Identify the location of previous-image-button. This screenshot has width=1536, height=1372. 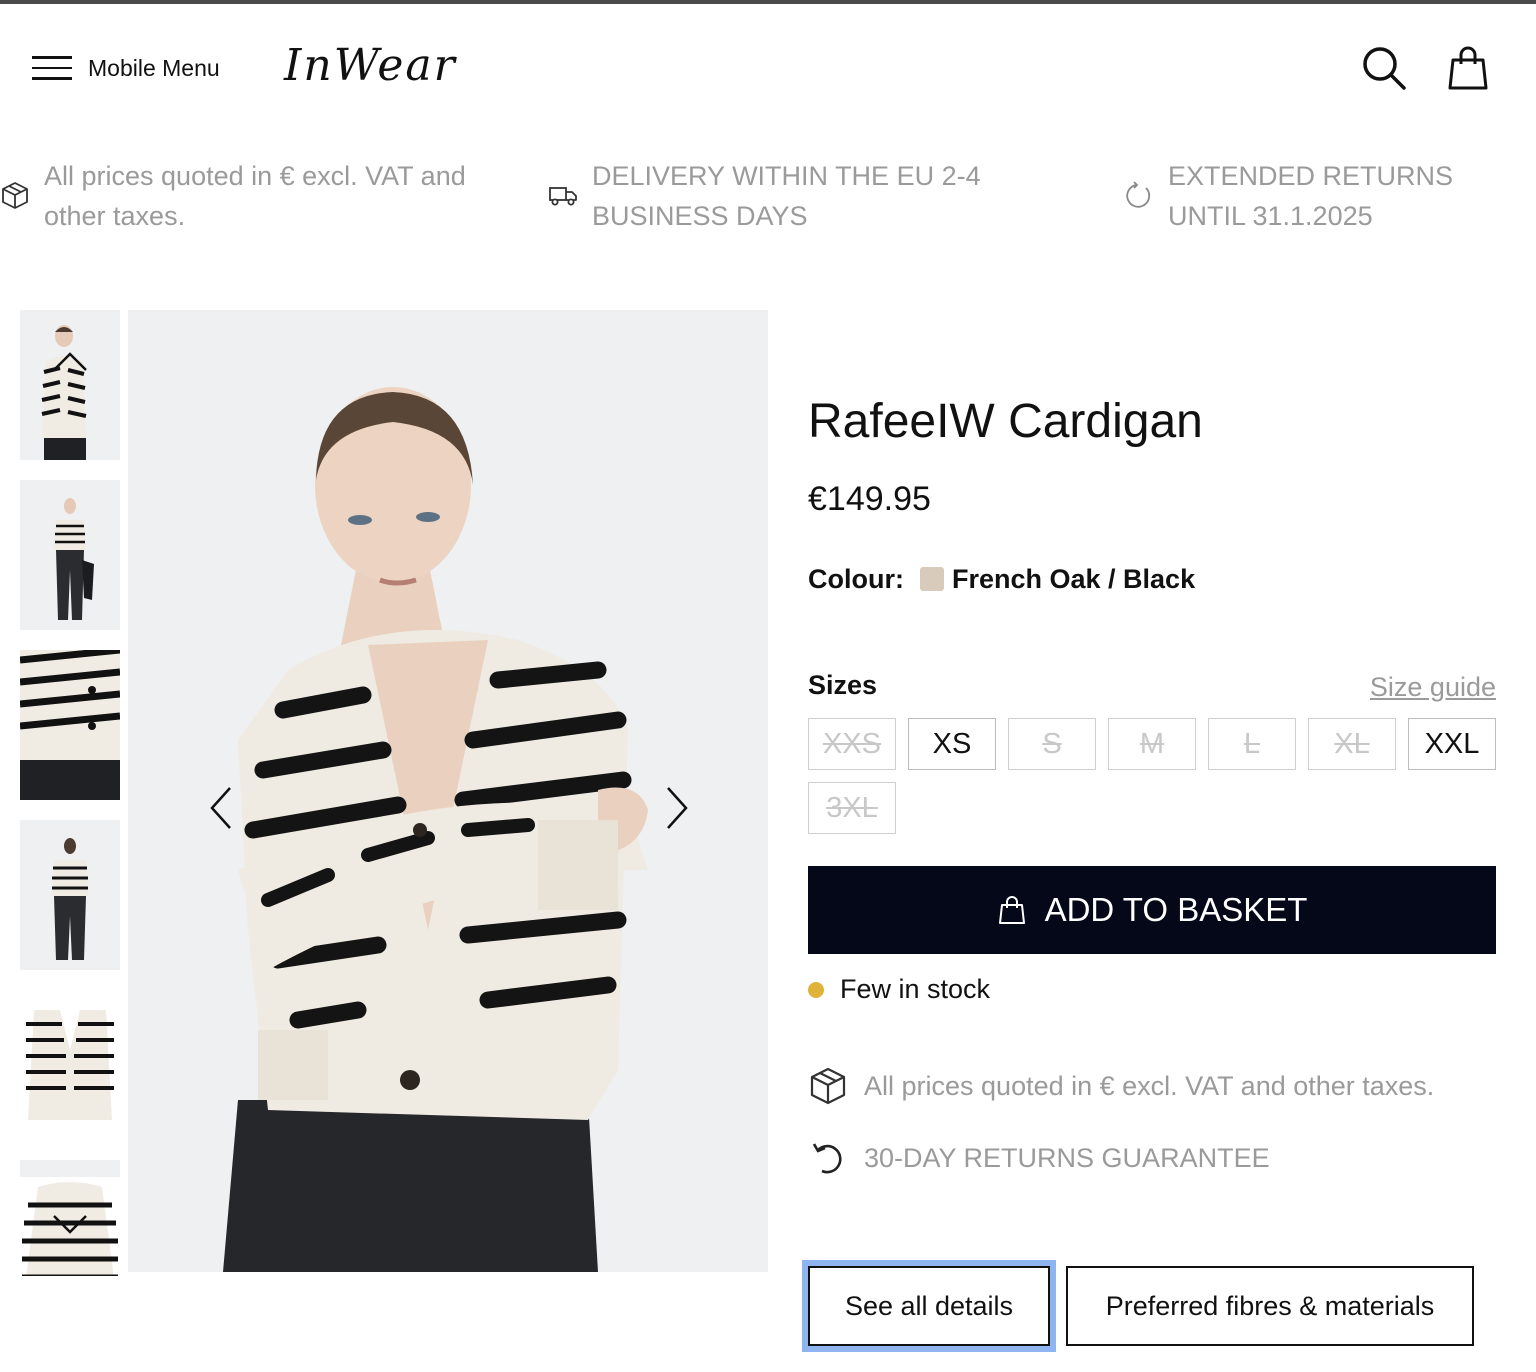
(222, 808).